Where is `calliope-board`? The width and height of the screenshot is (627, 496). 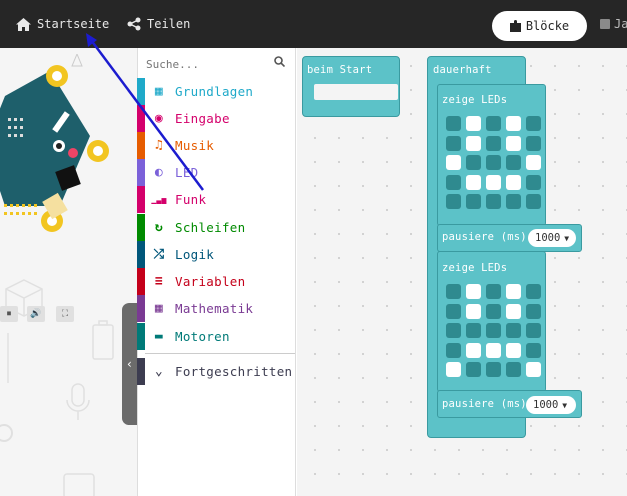
calliope-board is located at coordinates (57, 146).